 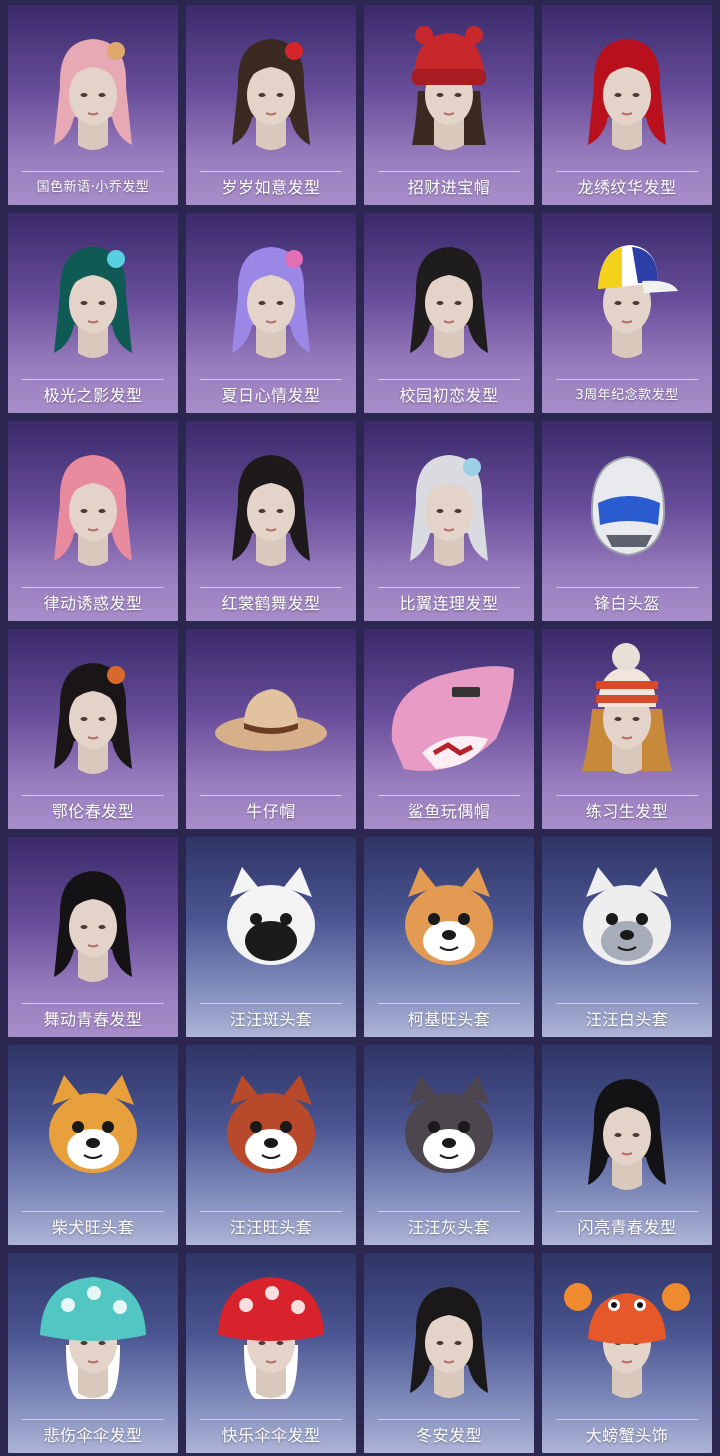 I want to click on outfit-card: 快乐伞伞发型, so click(x=271, y=1353).